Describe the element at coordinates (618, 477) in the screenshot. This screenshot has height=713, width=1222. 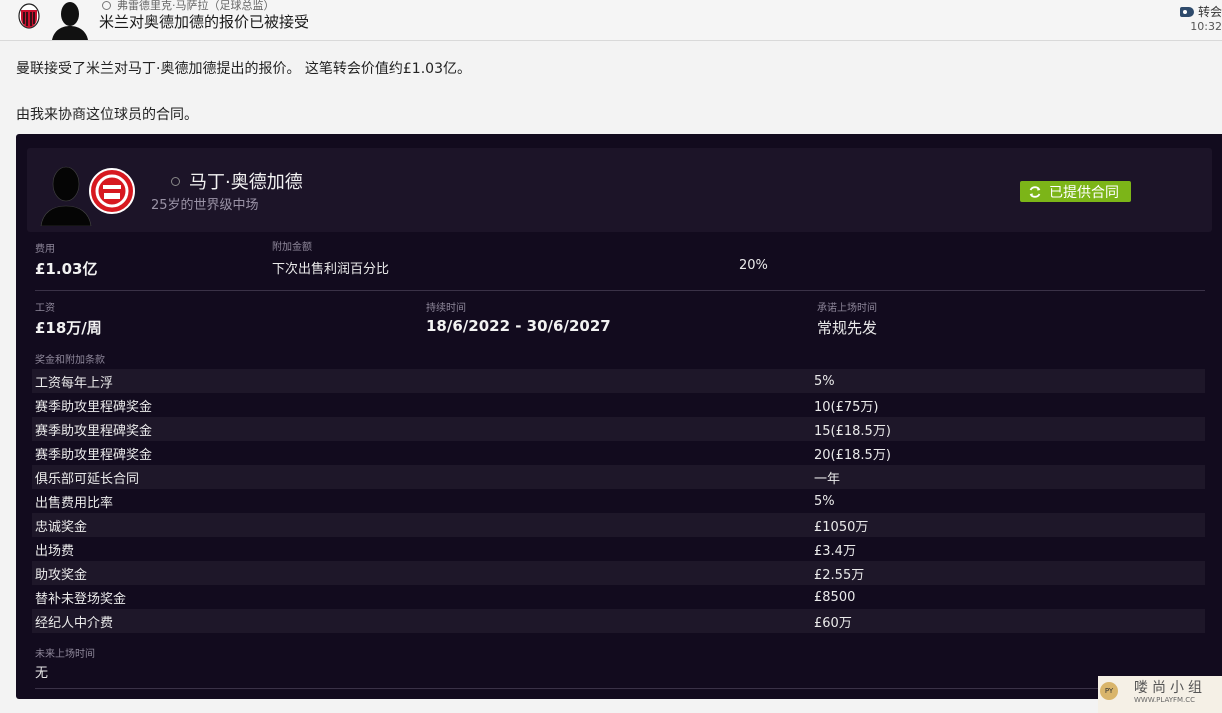
I see `clause-row: 俱乐部可延长合同 一年` at that location.